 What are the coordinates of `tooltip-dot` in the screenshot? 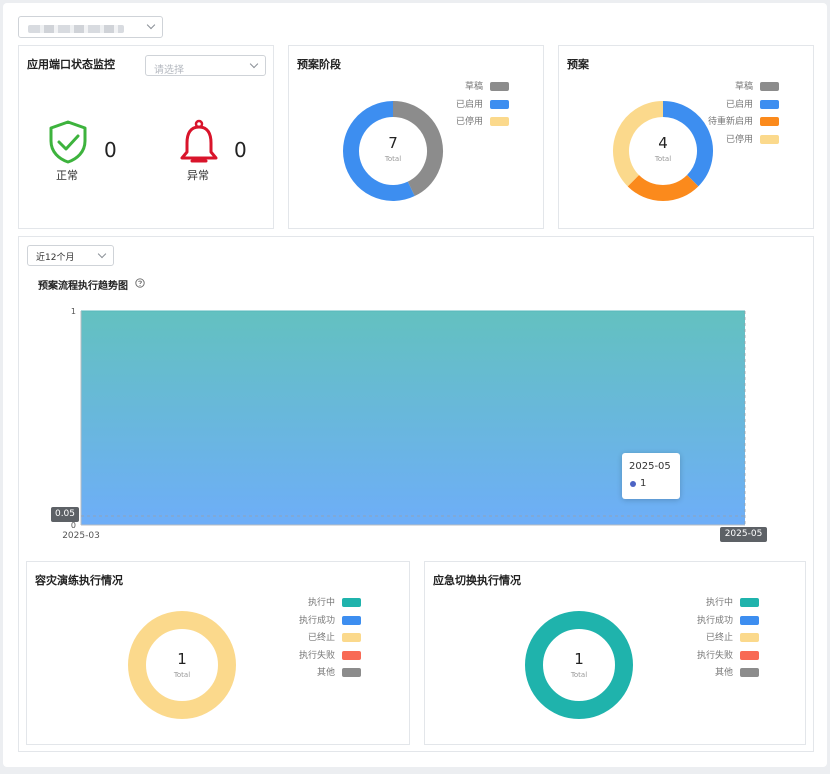 It's located at (633, 484).